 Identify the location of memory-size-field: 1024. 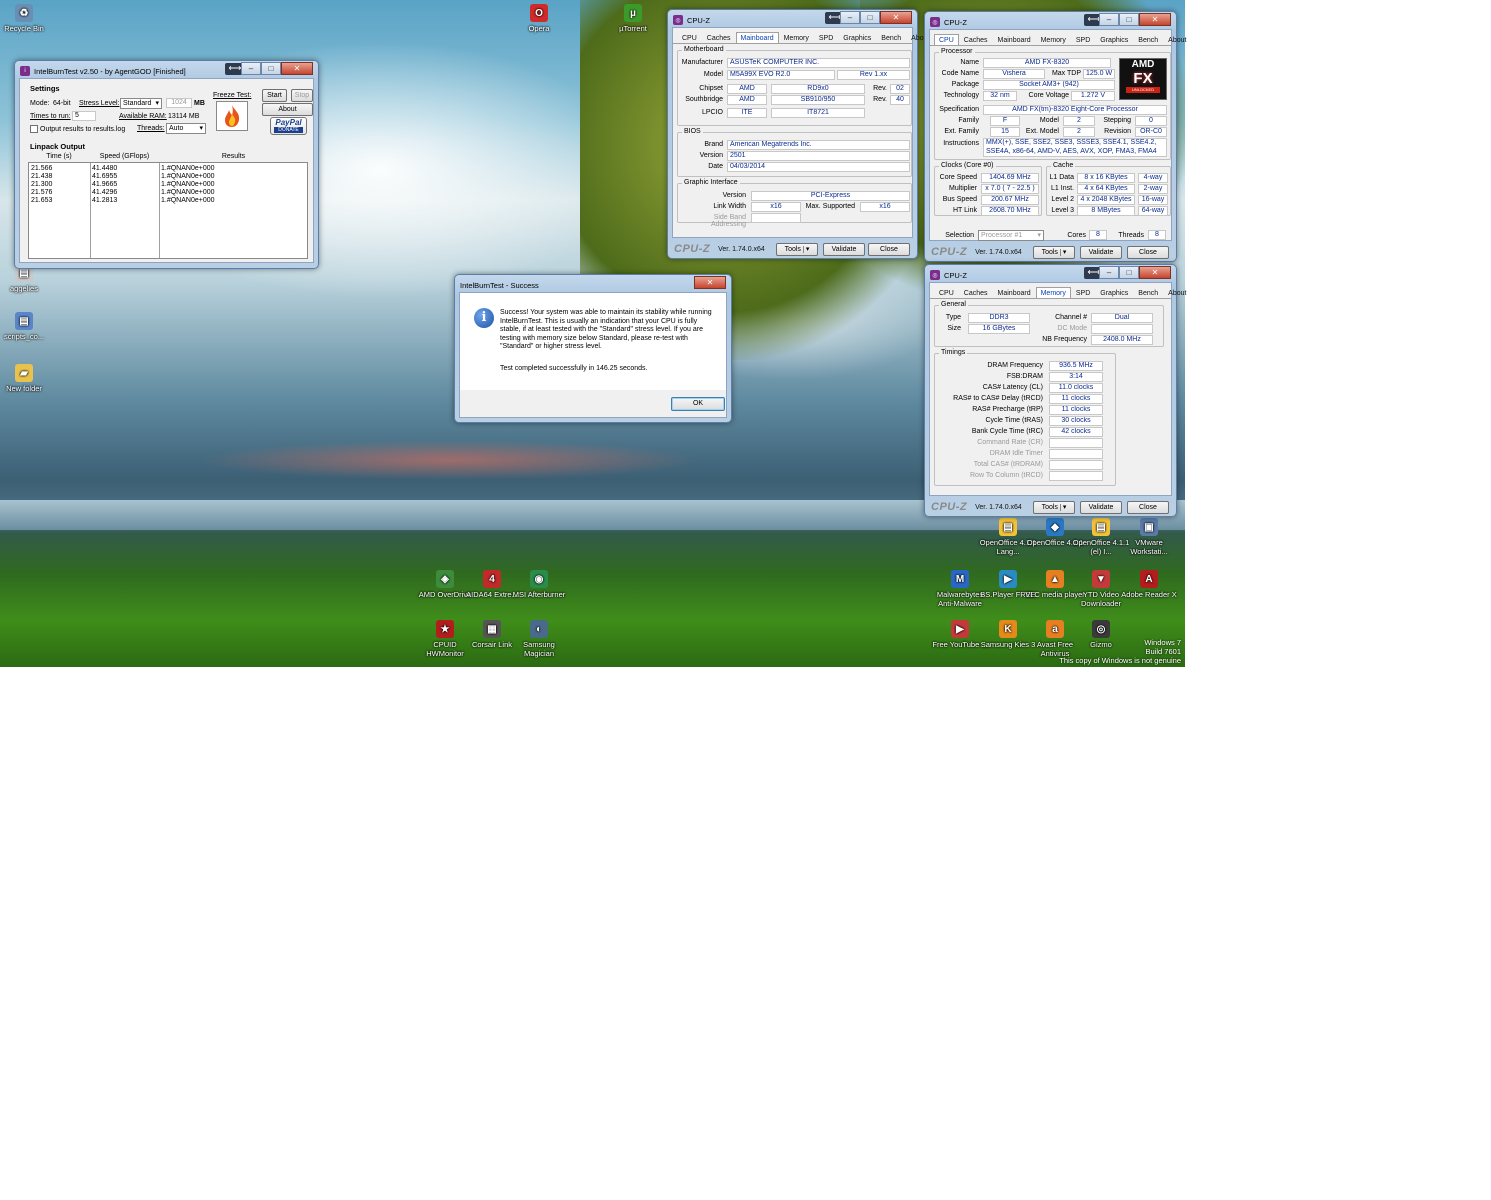
(179, 103).